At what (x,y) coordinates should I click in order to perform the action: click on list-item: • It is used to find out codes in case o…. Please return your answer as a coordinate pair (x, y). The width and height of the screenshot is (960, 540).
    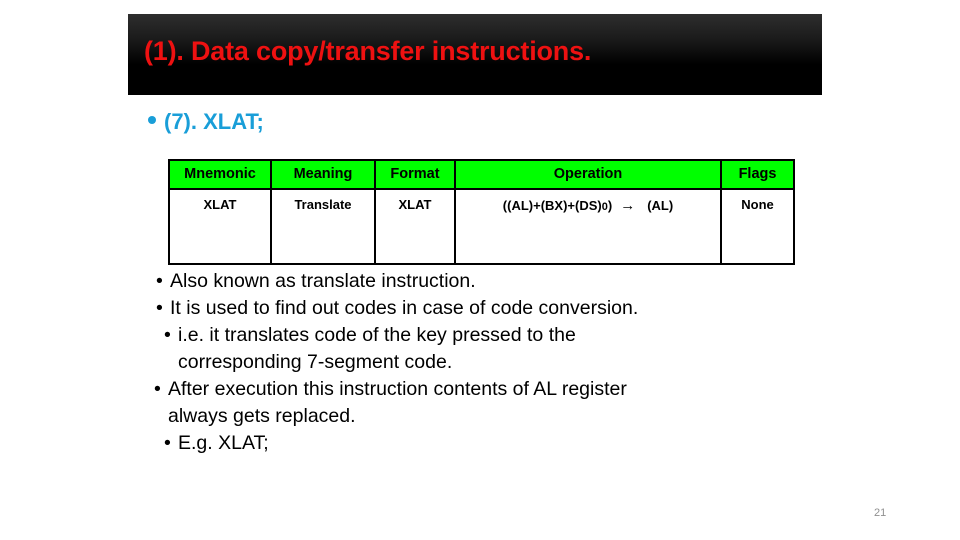
    Looking at the image, I should click on (491, 308).